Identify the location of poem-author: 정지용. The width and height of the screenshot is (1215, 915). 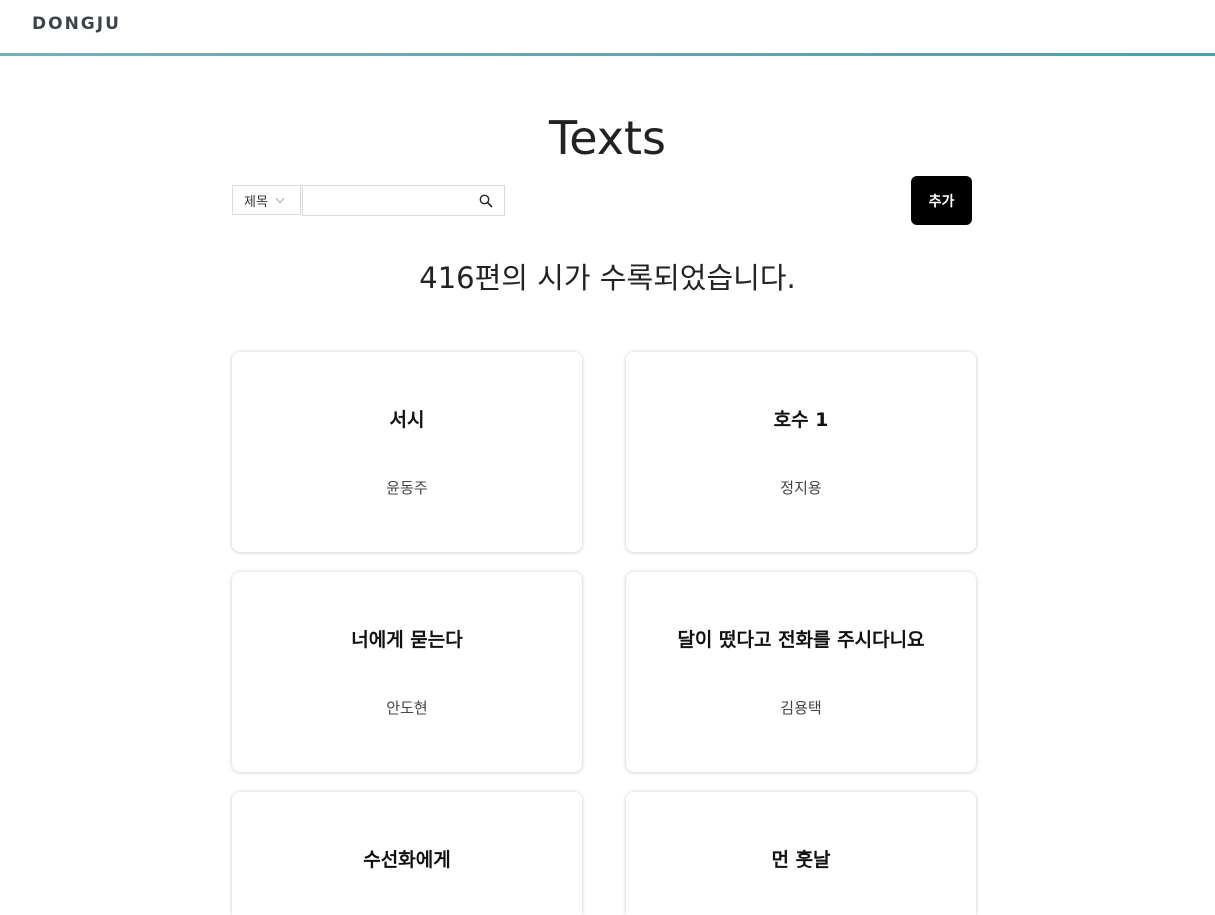
(801, 488).